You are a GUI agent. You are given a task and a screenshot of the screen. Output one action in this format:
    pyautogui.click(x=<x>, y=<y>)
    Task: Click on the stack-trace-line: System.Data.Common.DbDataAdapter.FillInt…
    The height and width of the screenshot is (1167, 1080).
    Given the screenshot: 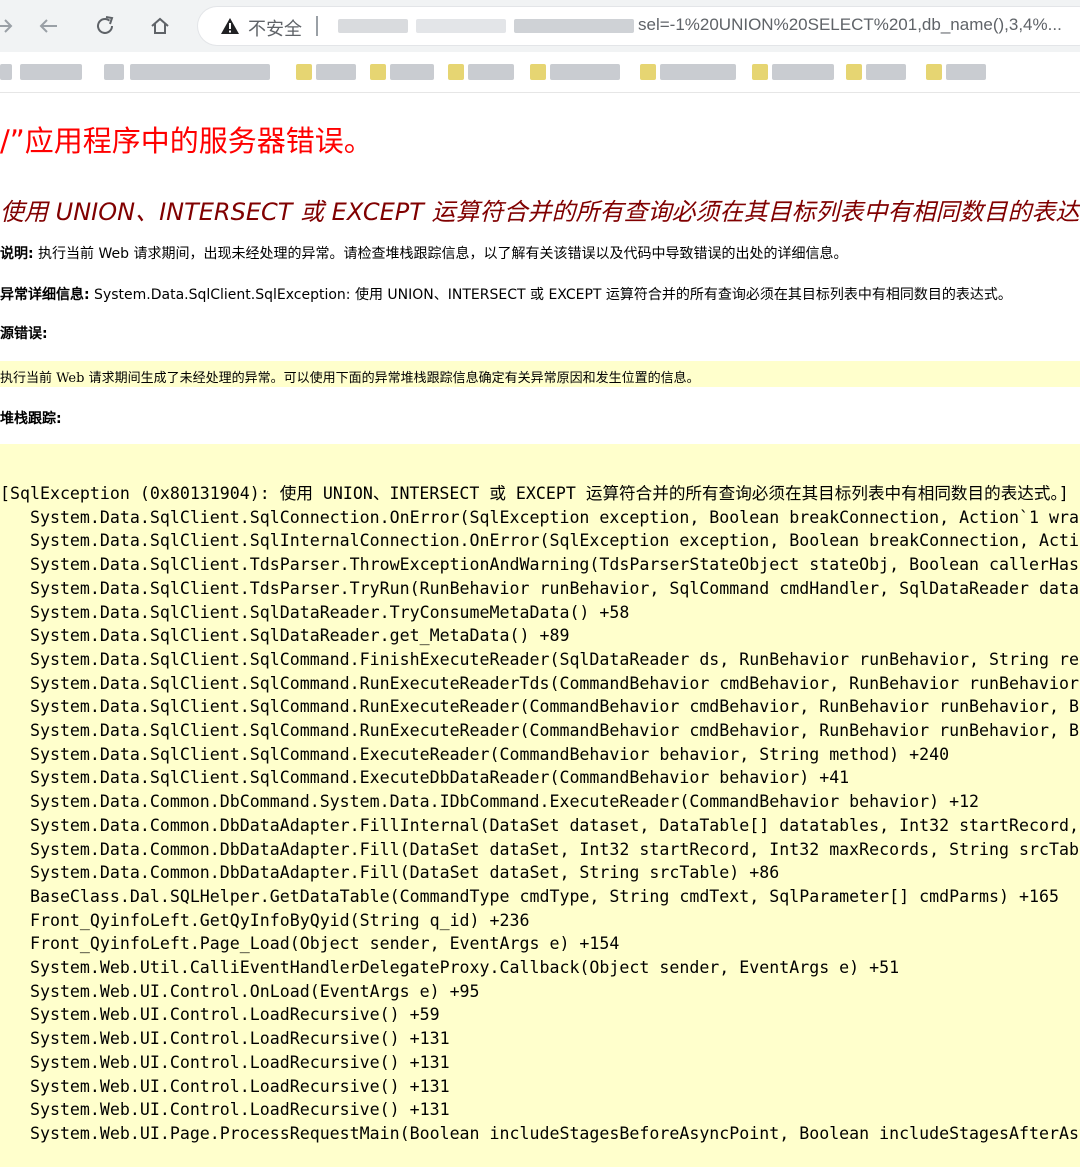 What is the action you would take?
    pyautogui.click(x=554, y=825)
    